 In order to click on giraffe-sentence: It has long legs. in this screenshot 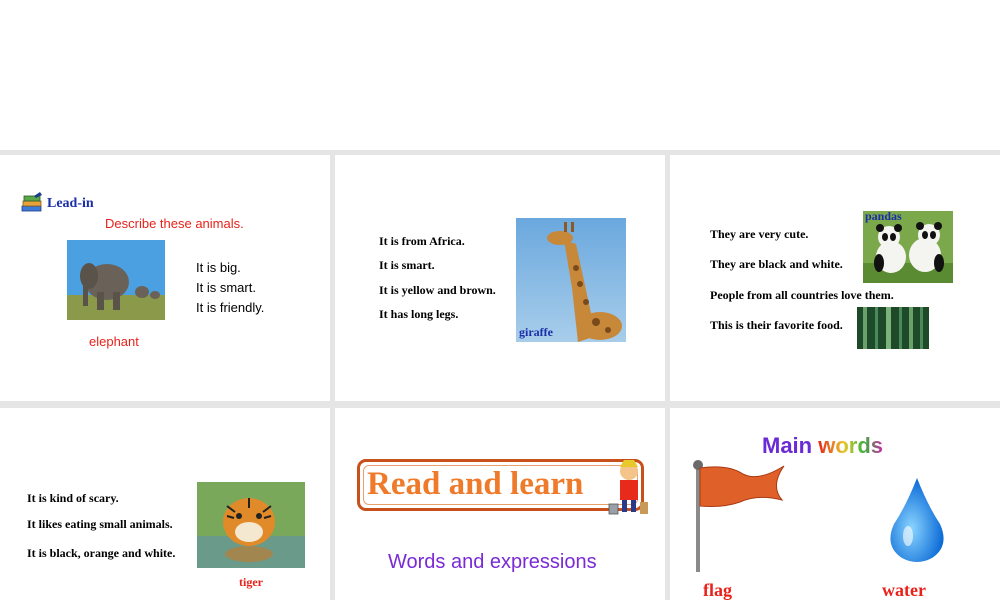, I will do `click(419, 314)`.